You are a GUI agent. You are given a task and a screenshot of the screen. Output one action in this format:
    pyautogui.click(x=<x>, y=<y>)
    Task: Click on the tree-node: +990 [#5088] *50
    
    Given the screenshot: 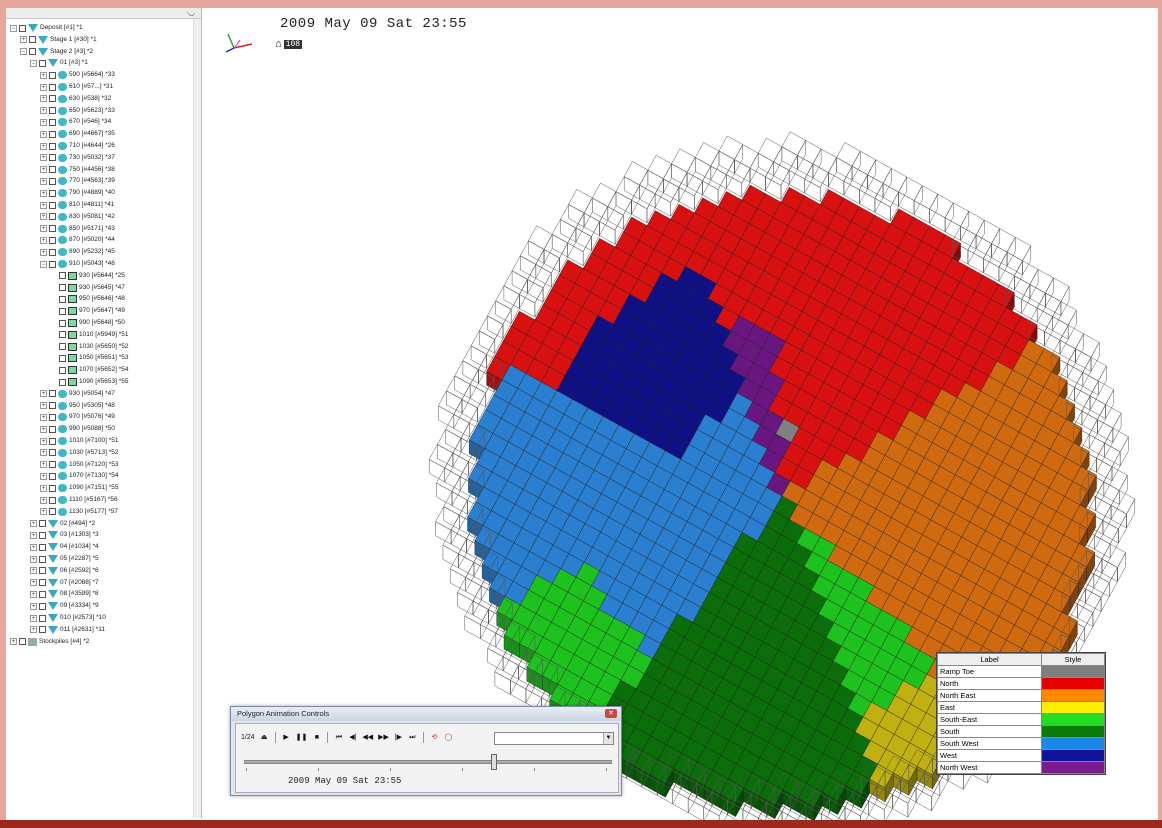 What is the action you would take?
    pyautogui.click(x=77, y=429)
    